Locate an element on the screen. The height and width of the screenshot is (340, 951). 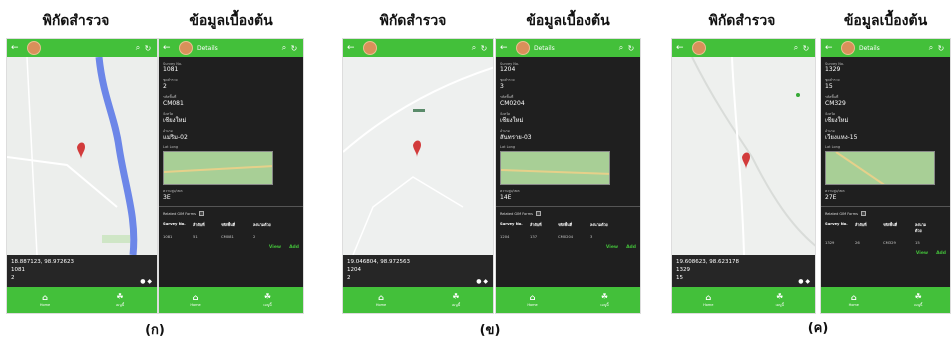
field-house-no: 15 is located at coordinates (829, 86).